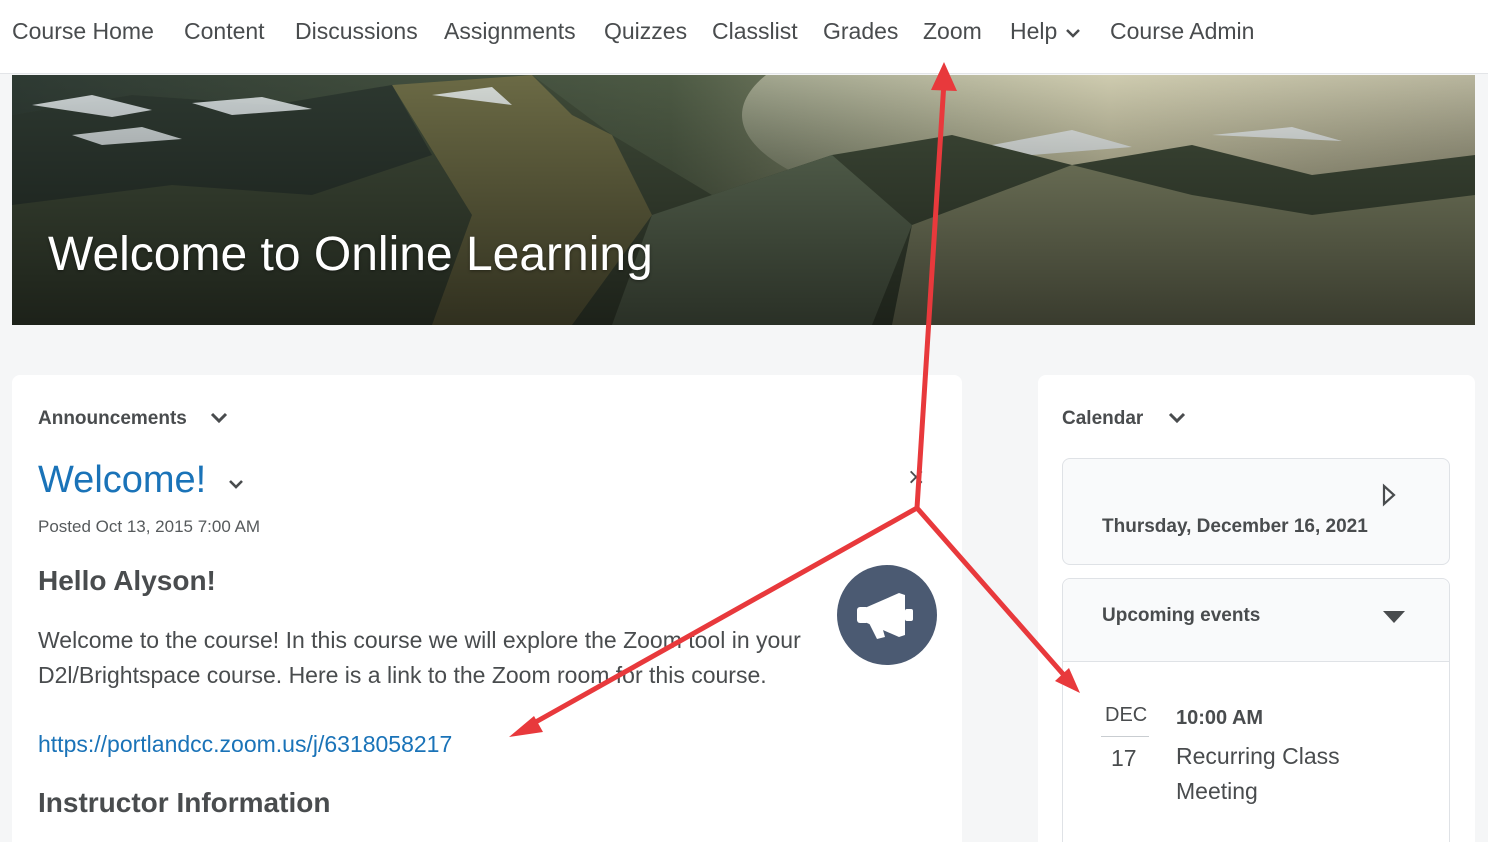  I want to click on current-date-panel: Thursday, December 16, 2021, so click(1256, 511).